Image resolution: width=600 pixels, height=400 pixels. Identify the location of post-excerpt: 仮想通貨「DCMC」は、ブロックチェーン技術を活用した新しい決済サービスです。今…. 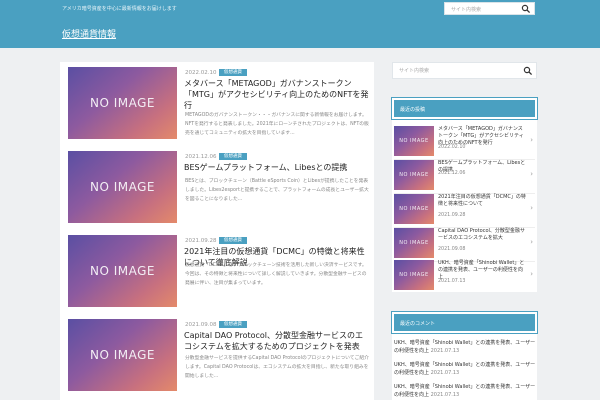
(276, 274).